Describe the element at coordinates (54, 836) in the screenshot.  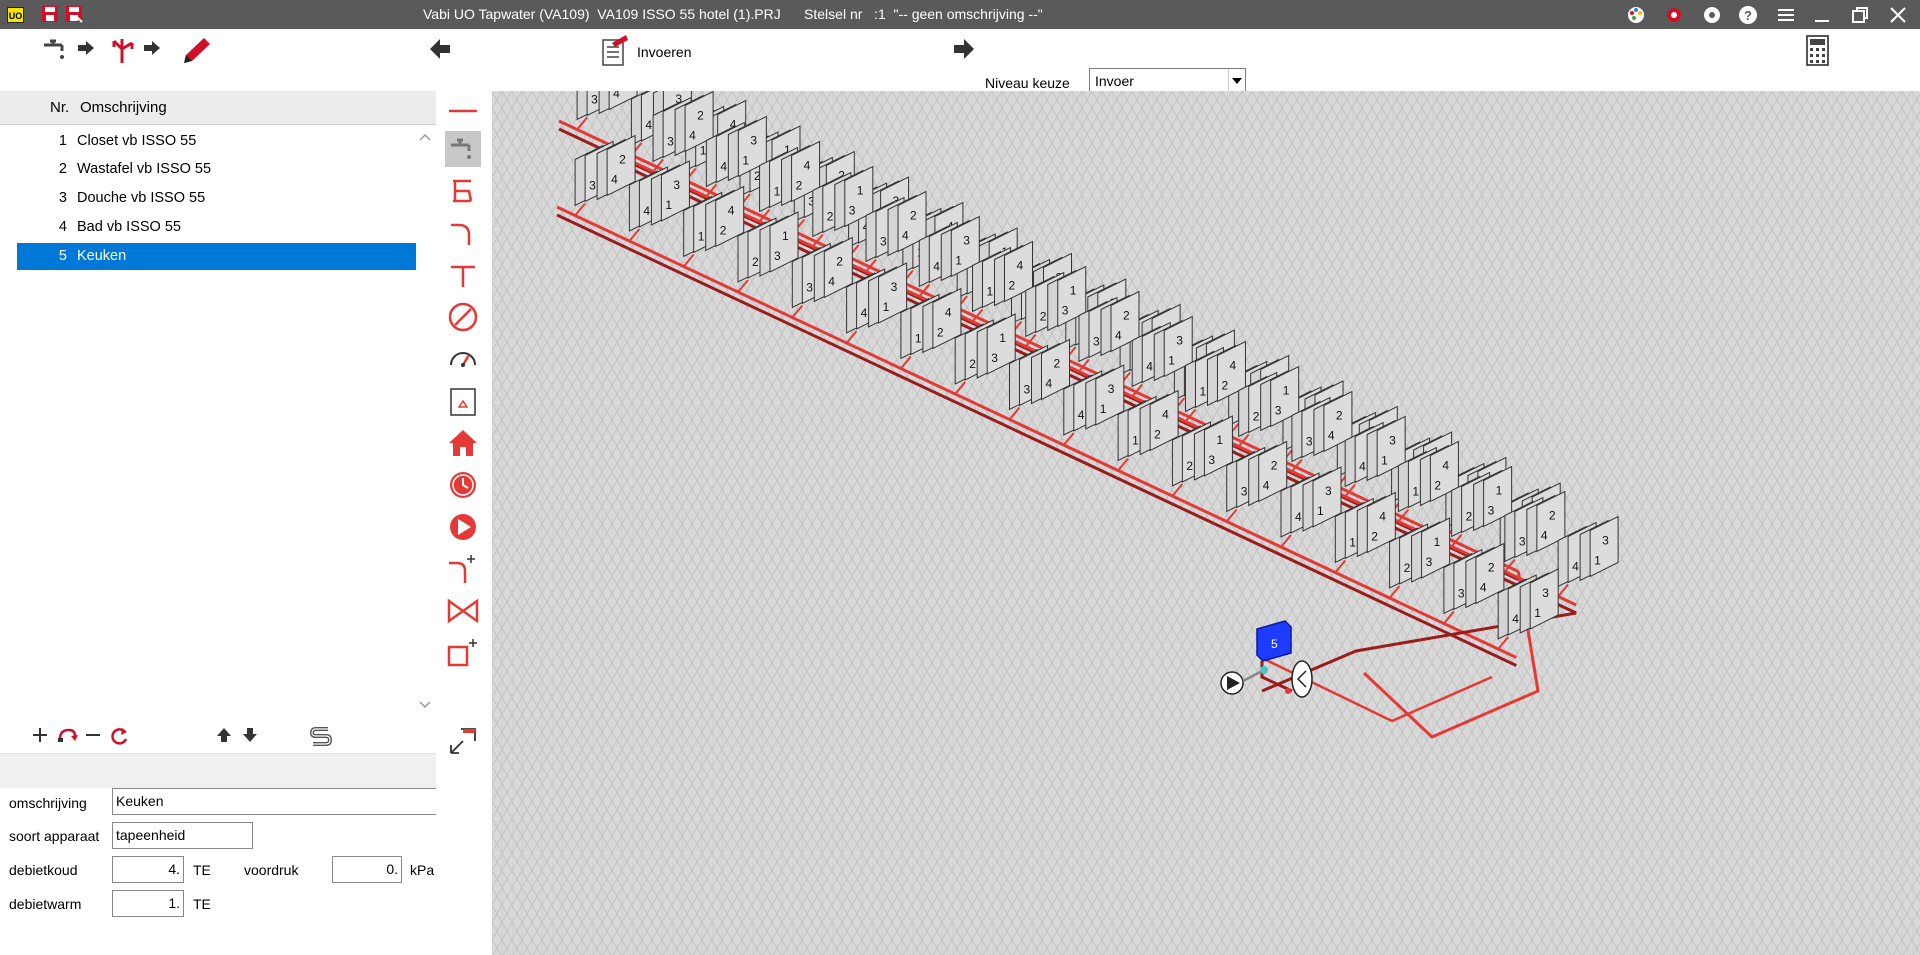
I see `soort-apparaat-label: soort apparaat` at that location.